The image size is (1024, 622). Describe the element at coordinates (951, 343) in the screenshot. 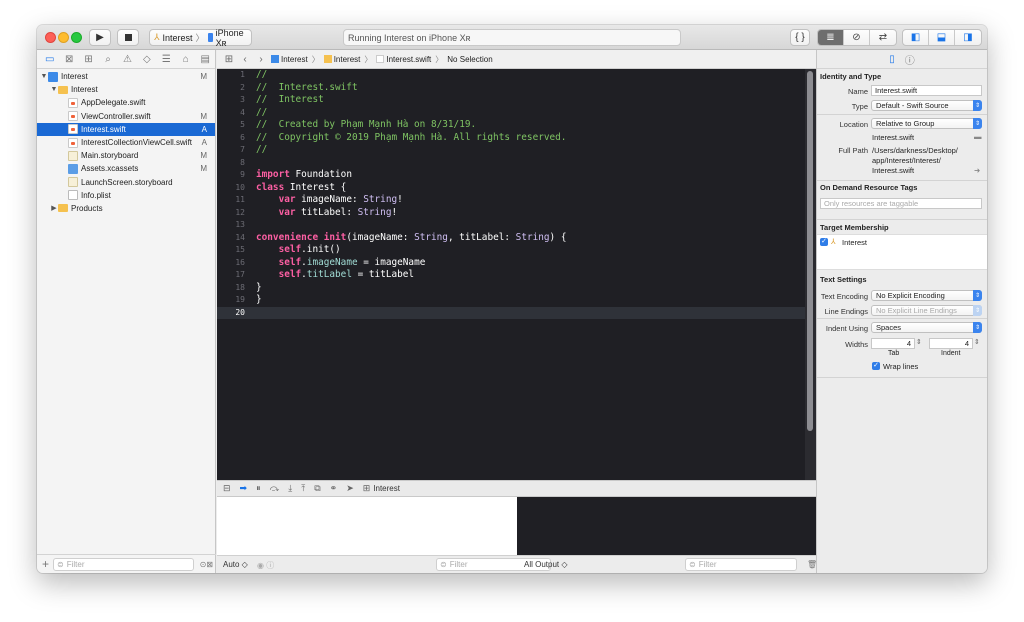

I see `indent-width-field: 4` at that location.